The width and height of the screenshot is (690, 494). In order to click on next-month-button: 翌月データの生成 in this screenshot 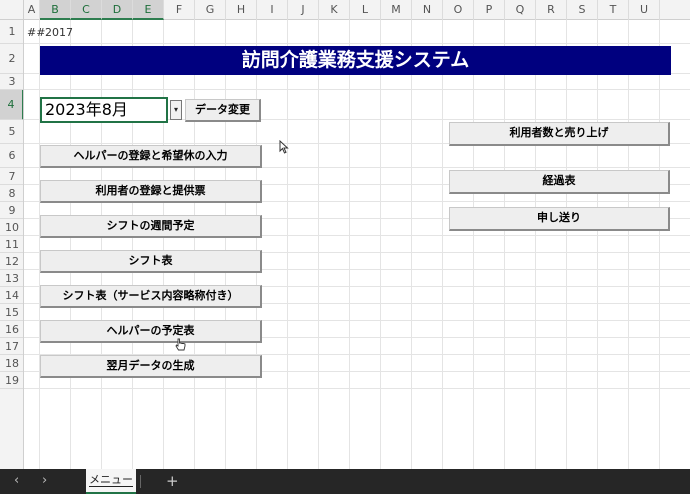, I will do `click(151, 366)`.